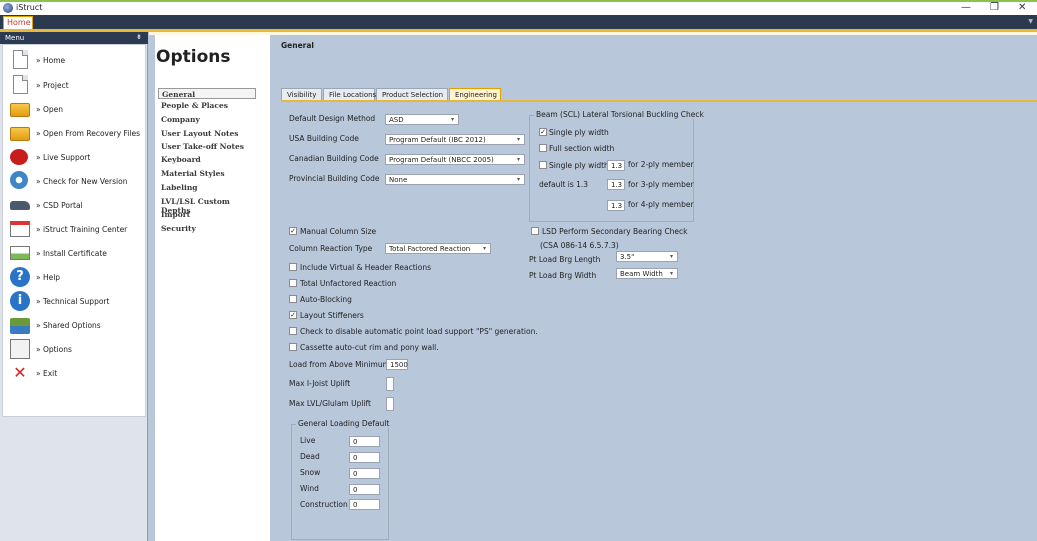  What do you see at coordinates (364, 489) in the screenshot?
I see `wind-load-input: 0` at bounding box center [364, 489].